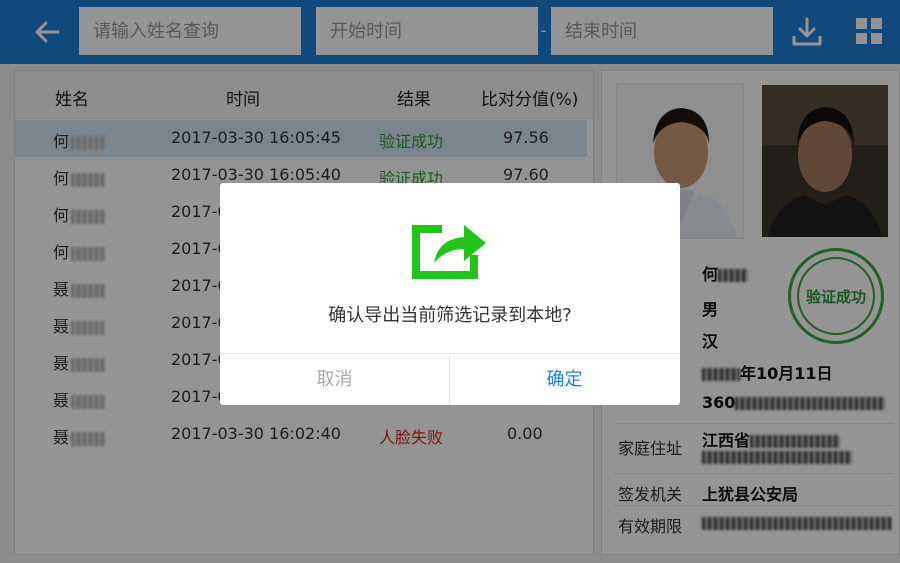 The width and height of the screenshot is (900, 563). I want to click on cancel-button: 取消, so click(334, 379).